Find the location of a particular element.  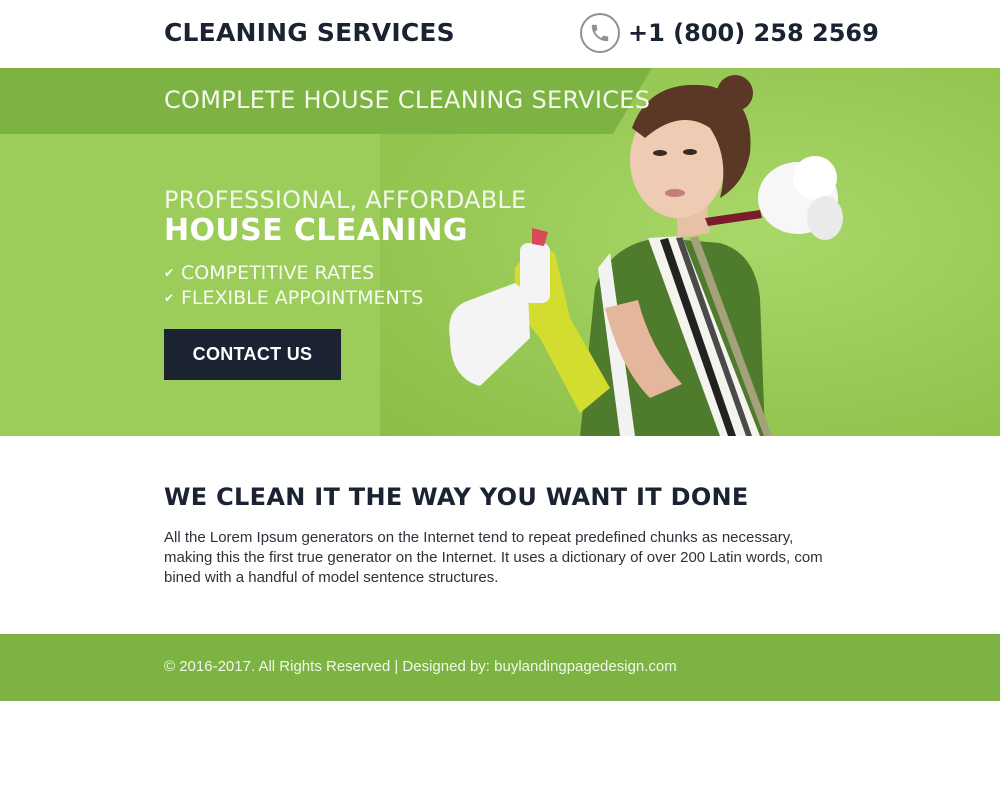

hero-tagline: PROFESSIONAL, AFFORDABLE is located at coordinates (345, 200).